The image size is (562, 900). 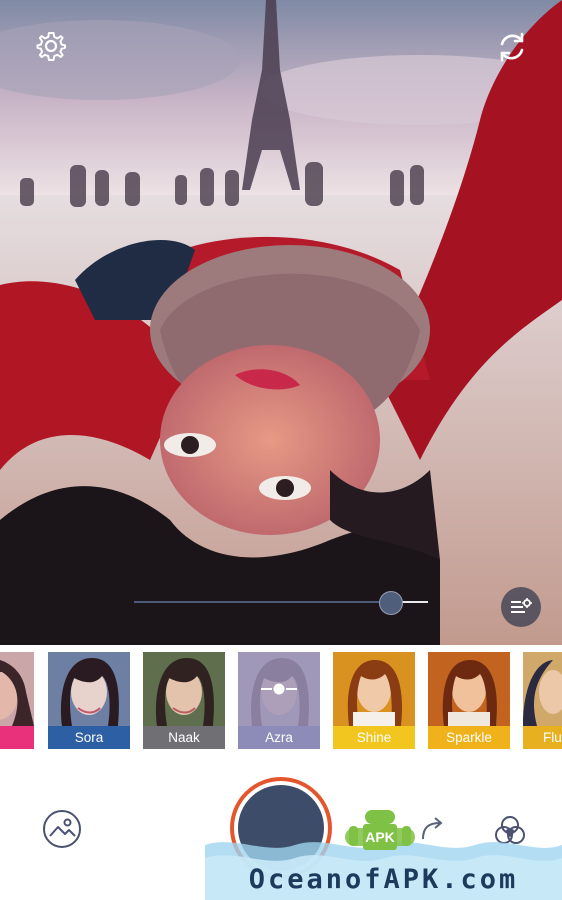 I want to click on share-arrow-icon, so click(x=433, y=829).